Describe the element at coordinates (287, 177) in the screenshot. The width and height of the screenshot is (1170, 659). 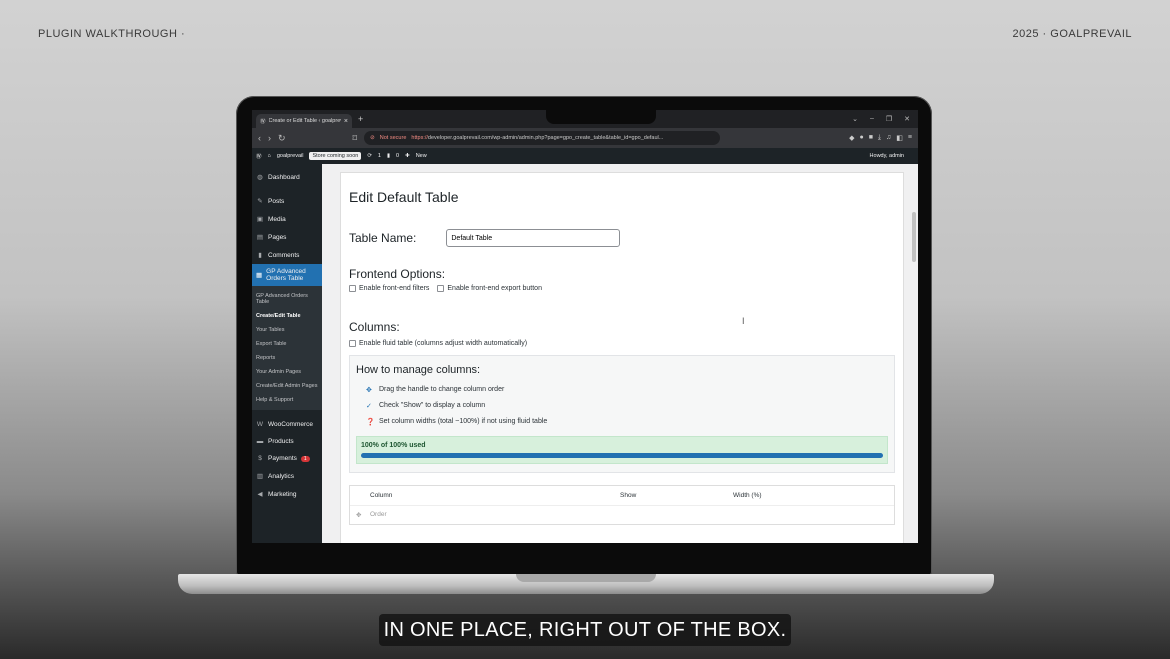
I see `sidebar-item-dashboard: ◍ Dashboard` at that location.